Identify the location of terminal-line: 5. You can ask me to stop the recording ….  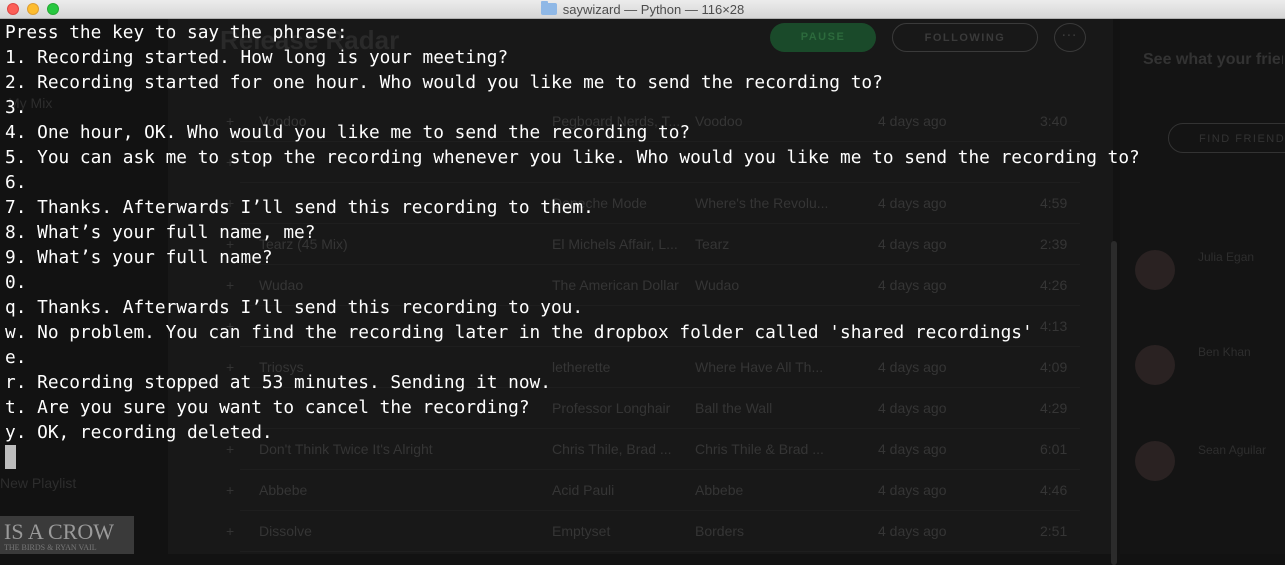
(572, 157).